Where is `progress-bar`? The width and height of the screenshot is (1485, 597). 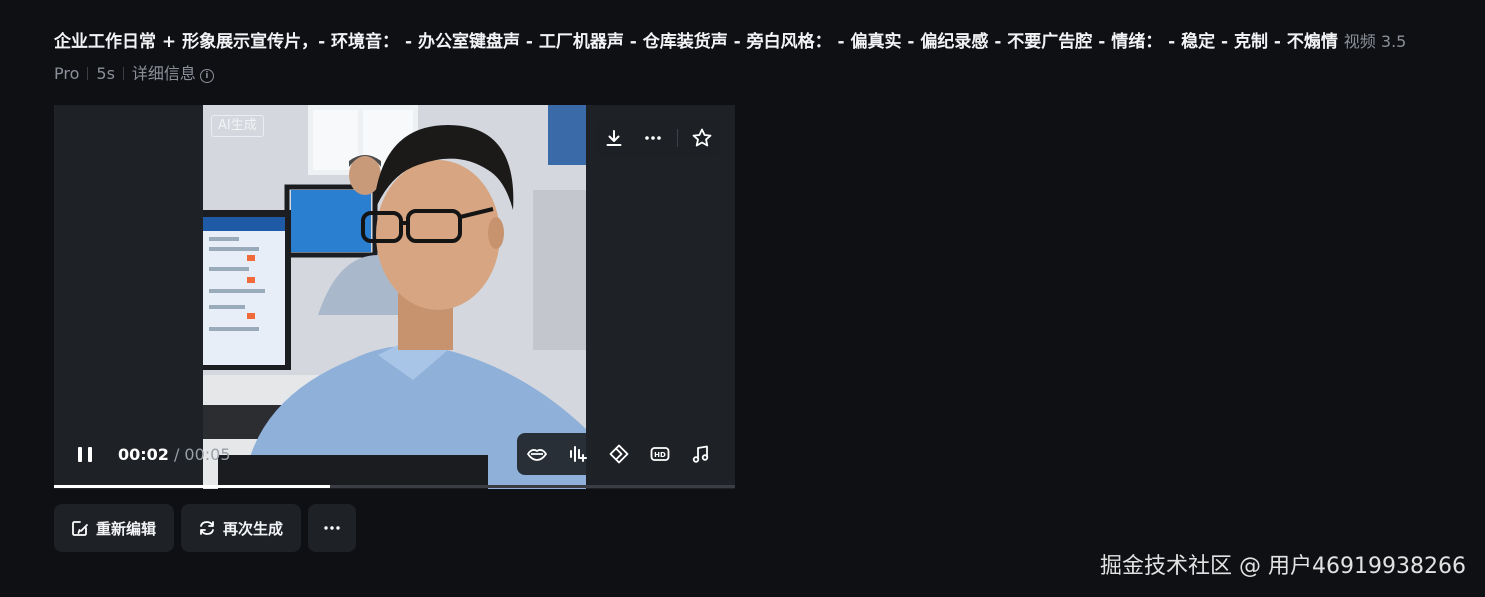 progress-bar is located at coordinates (394, 486).